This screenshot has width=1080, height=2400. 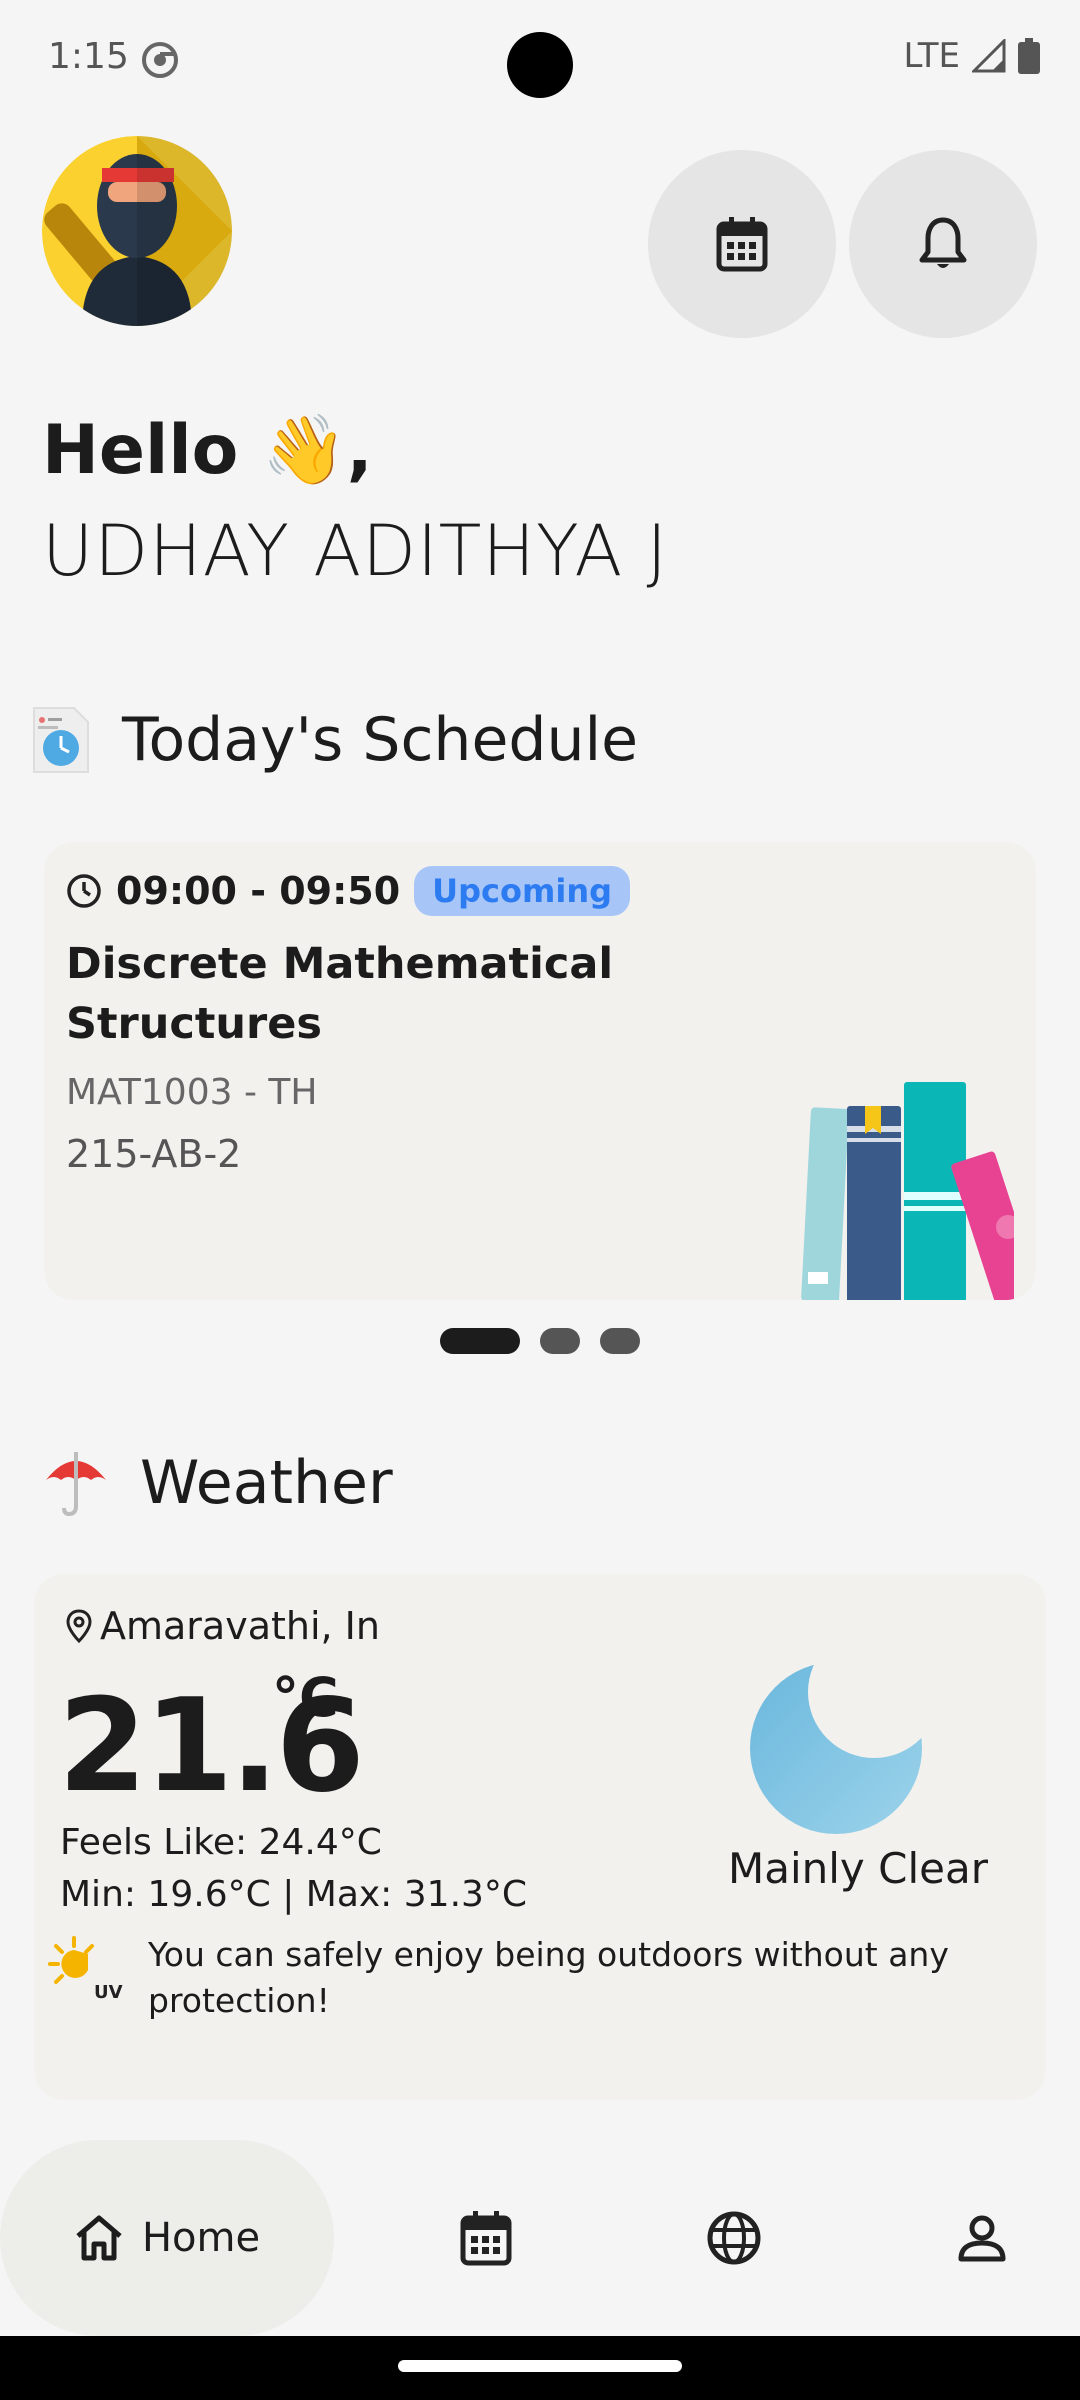 What do you see at coordinates (207, 450) in the screenshot?
I see `greeting-text: Hello 👋,` at bounding box center [207, 450].